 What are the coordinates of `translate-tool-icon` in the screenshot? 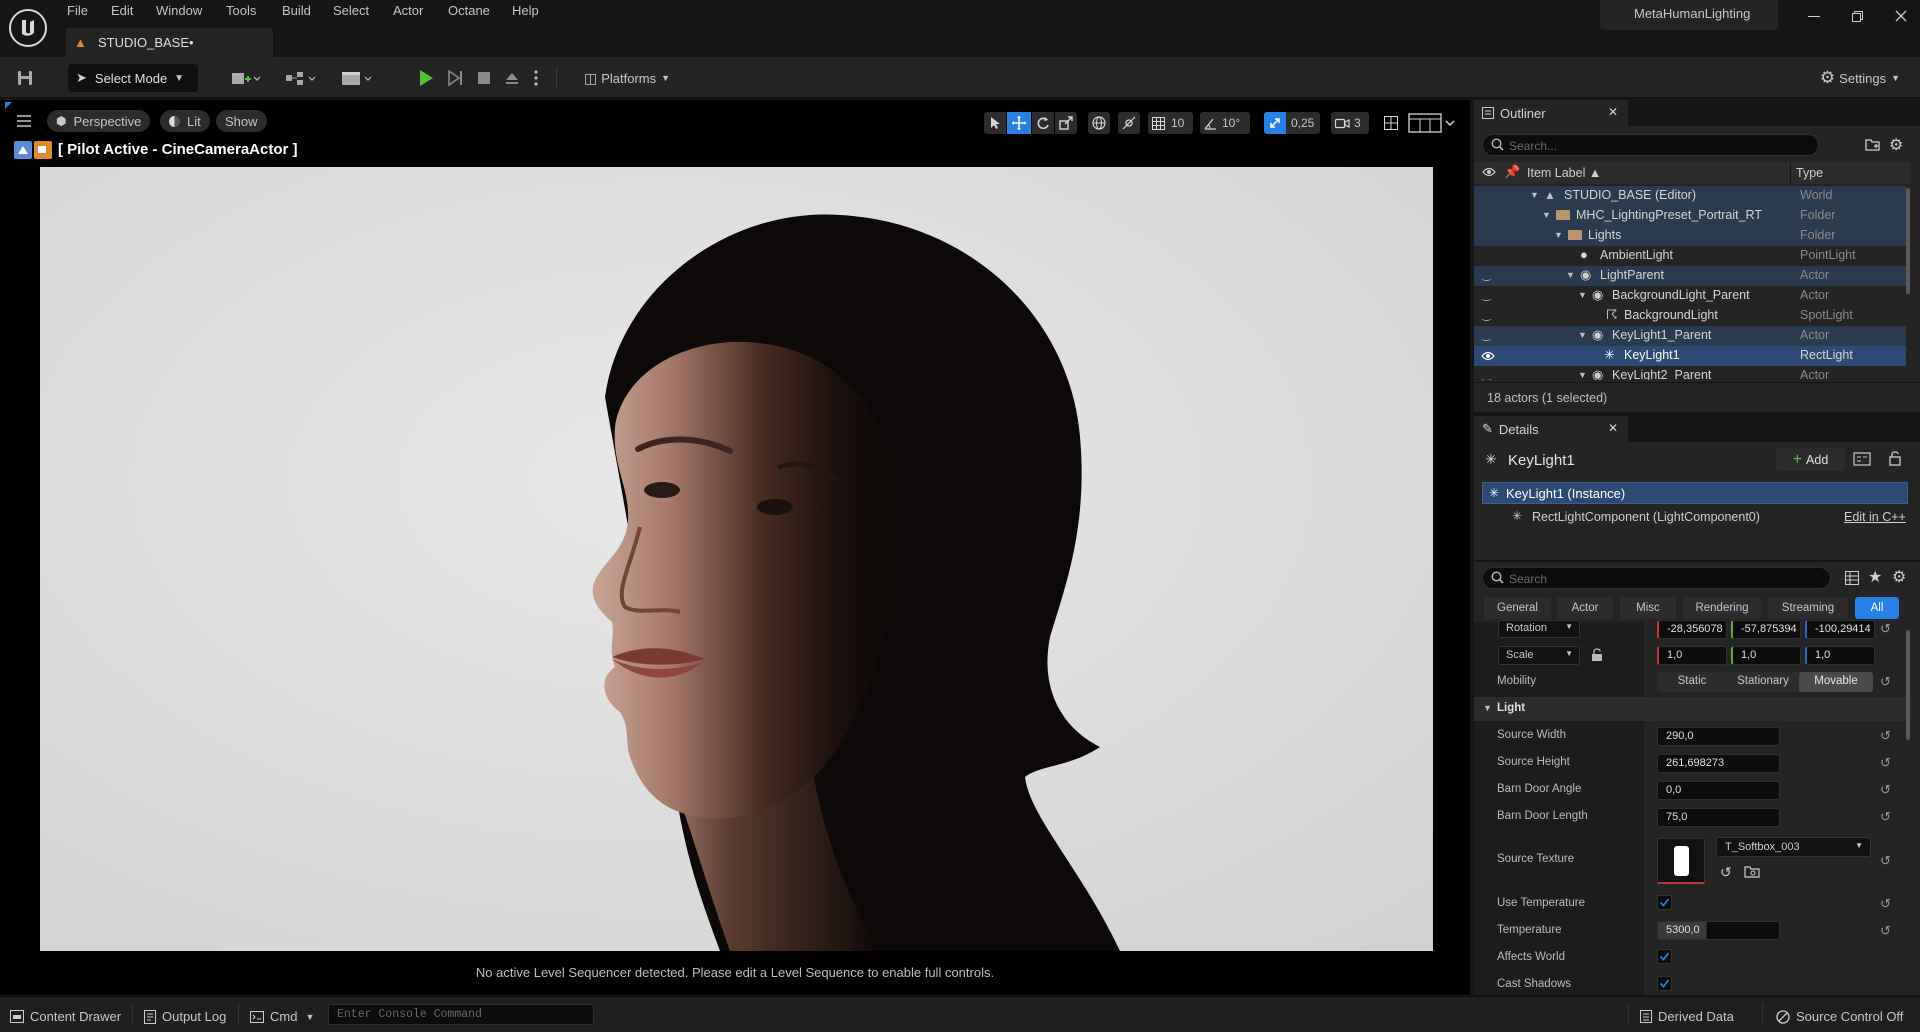 It's located at (1019, 123).